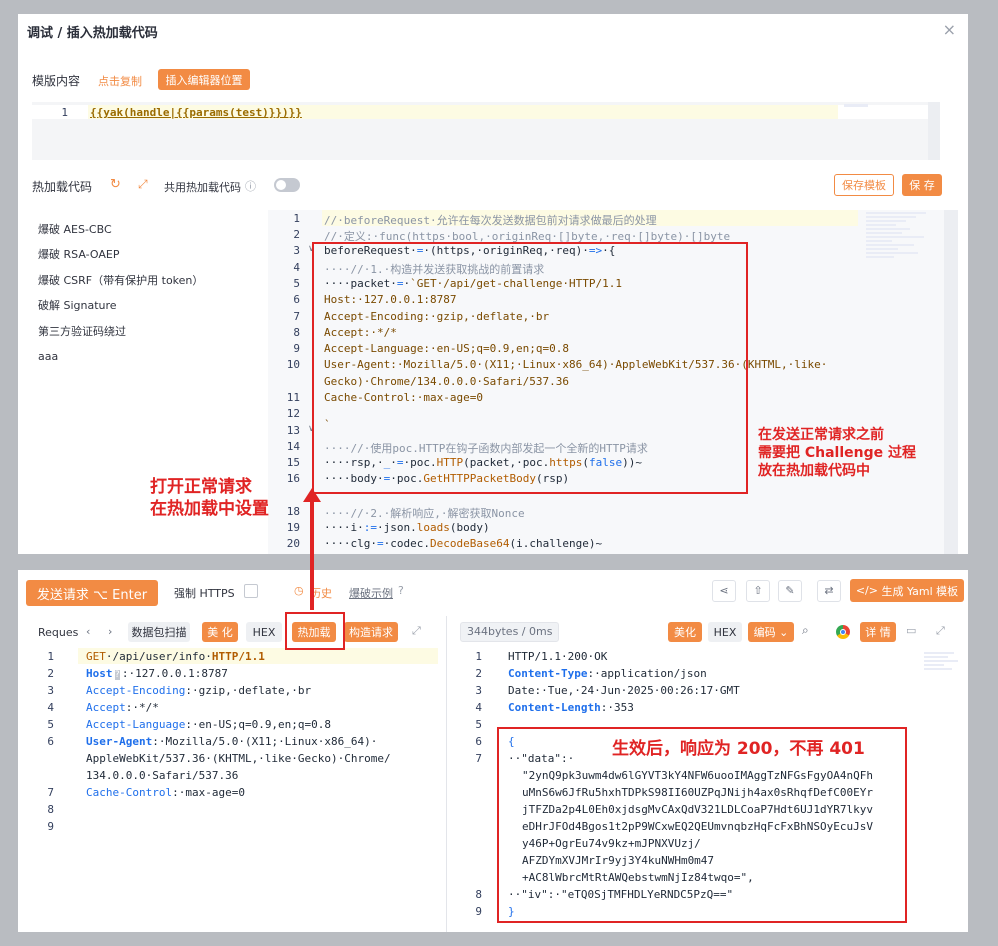  I want to click on code-icon: </>, so click(868, 590).